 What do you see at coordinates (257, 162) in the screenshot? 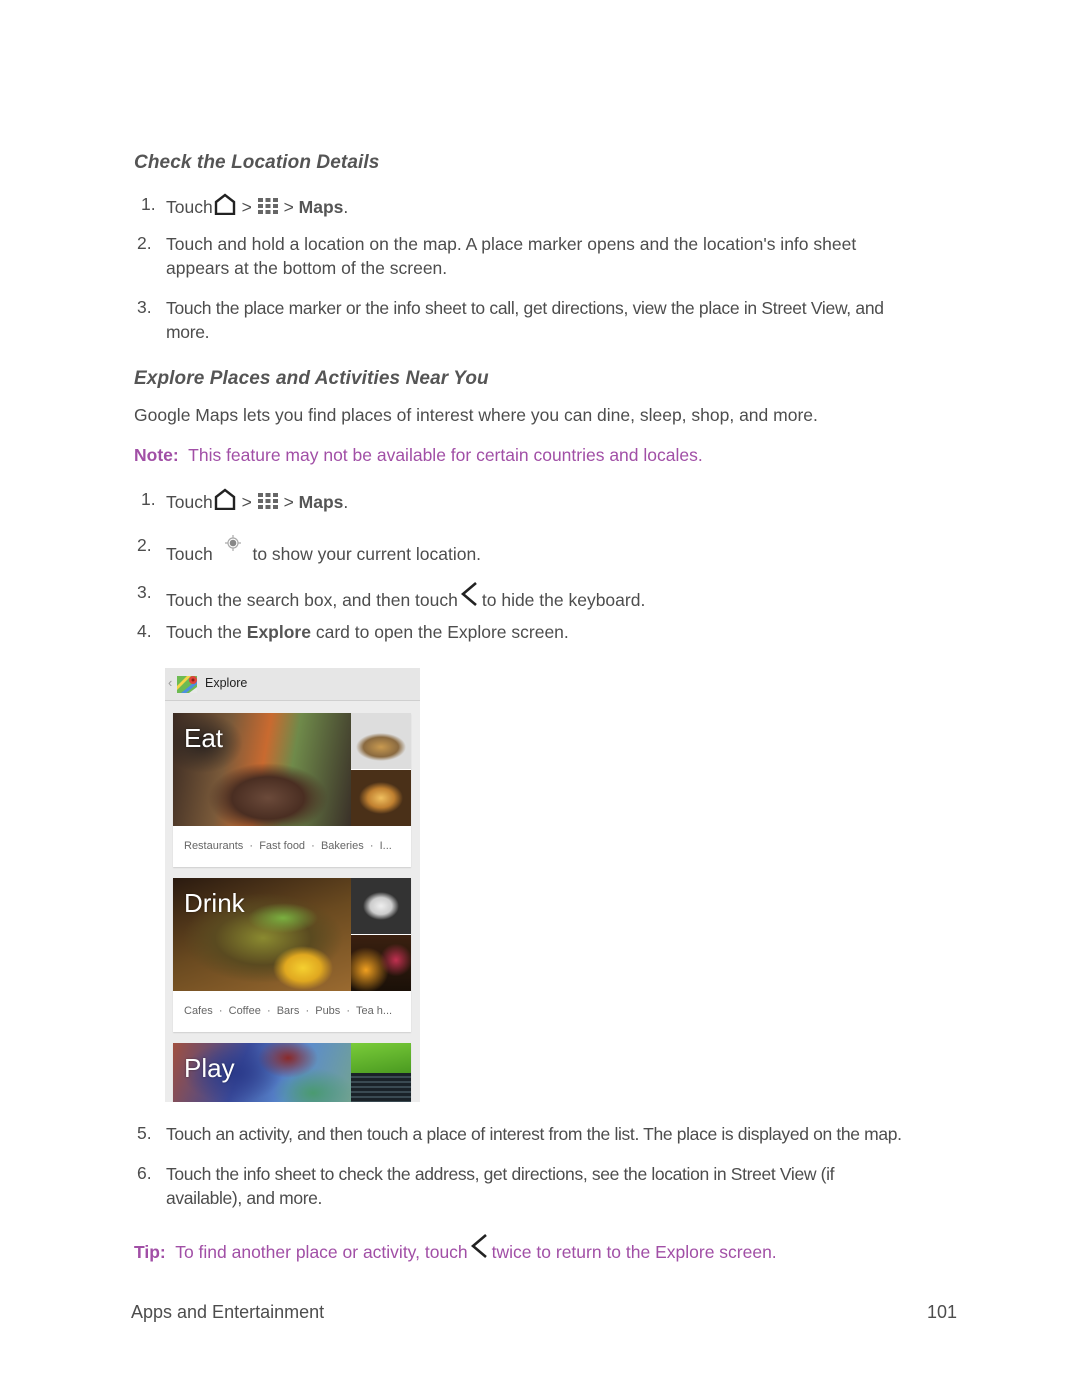
I see `section-heading-check-location: Check the Location Details` at bounding box center [257, 162].